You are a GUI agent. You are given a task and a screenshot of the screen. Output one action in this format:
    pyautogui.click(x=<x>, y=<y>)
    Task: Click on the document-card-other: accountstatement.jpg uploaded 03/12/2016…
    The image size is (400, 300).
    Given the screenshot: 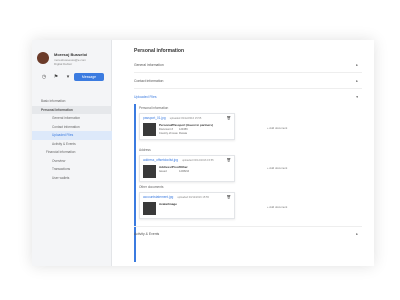 What is the action you would take?
    pyautogui.click(x=187, y=205)
    